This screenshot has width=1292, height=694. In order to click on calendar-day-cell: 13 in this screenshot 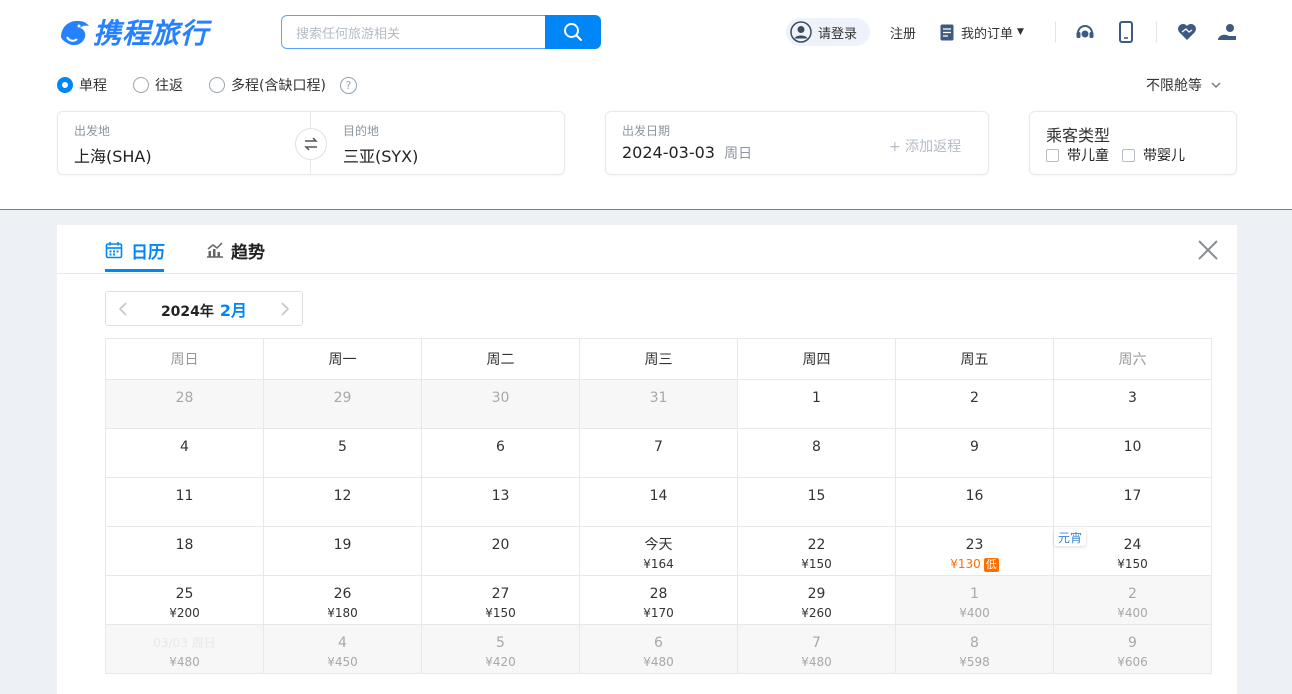, I will do `click(501, 502)`.